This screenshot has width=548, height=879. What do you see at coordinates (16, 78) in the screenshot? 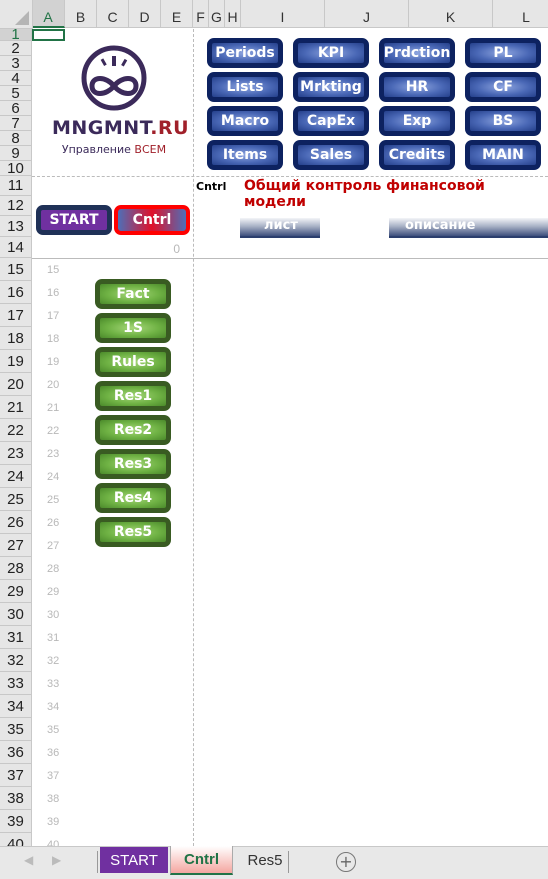
I see `row-header-4: 4` at bounding box center [16, 78].